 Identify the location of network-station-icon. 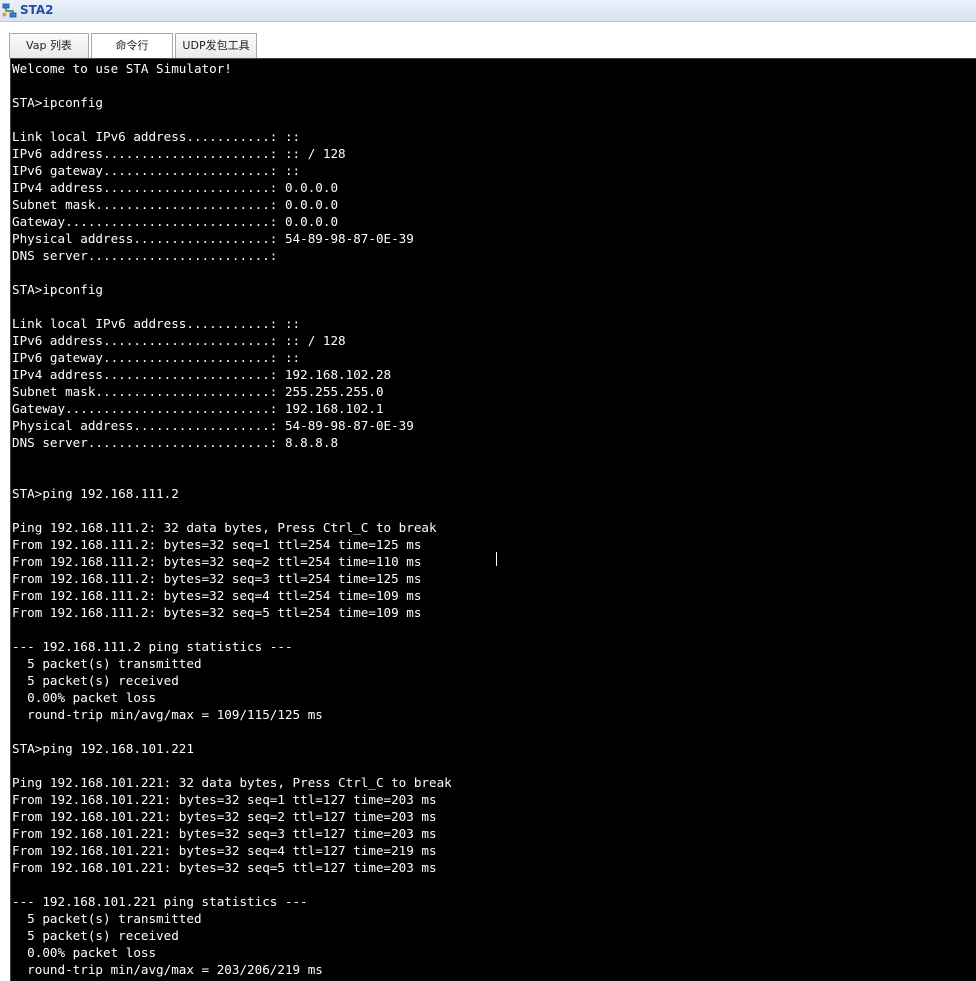
(9, 10).